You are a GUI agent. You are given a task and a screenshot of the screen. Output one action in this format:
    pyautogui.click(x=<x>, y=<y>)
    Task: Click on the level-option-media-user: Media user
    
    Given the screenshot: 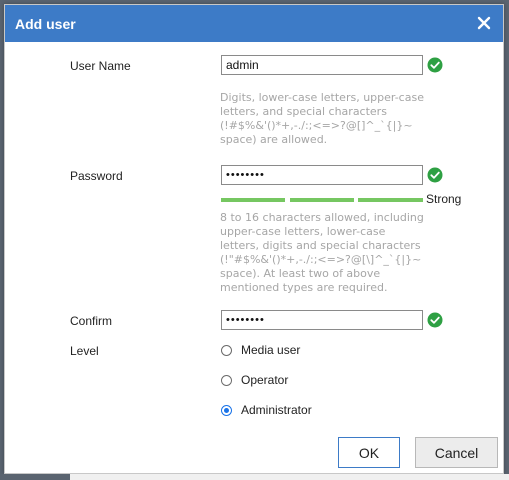 What is the action you would take?
    pyautogui.click(x=260, y=350)
    